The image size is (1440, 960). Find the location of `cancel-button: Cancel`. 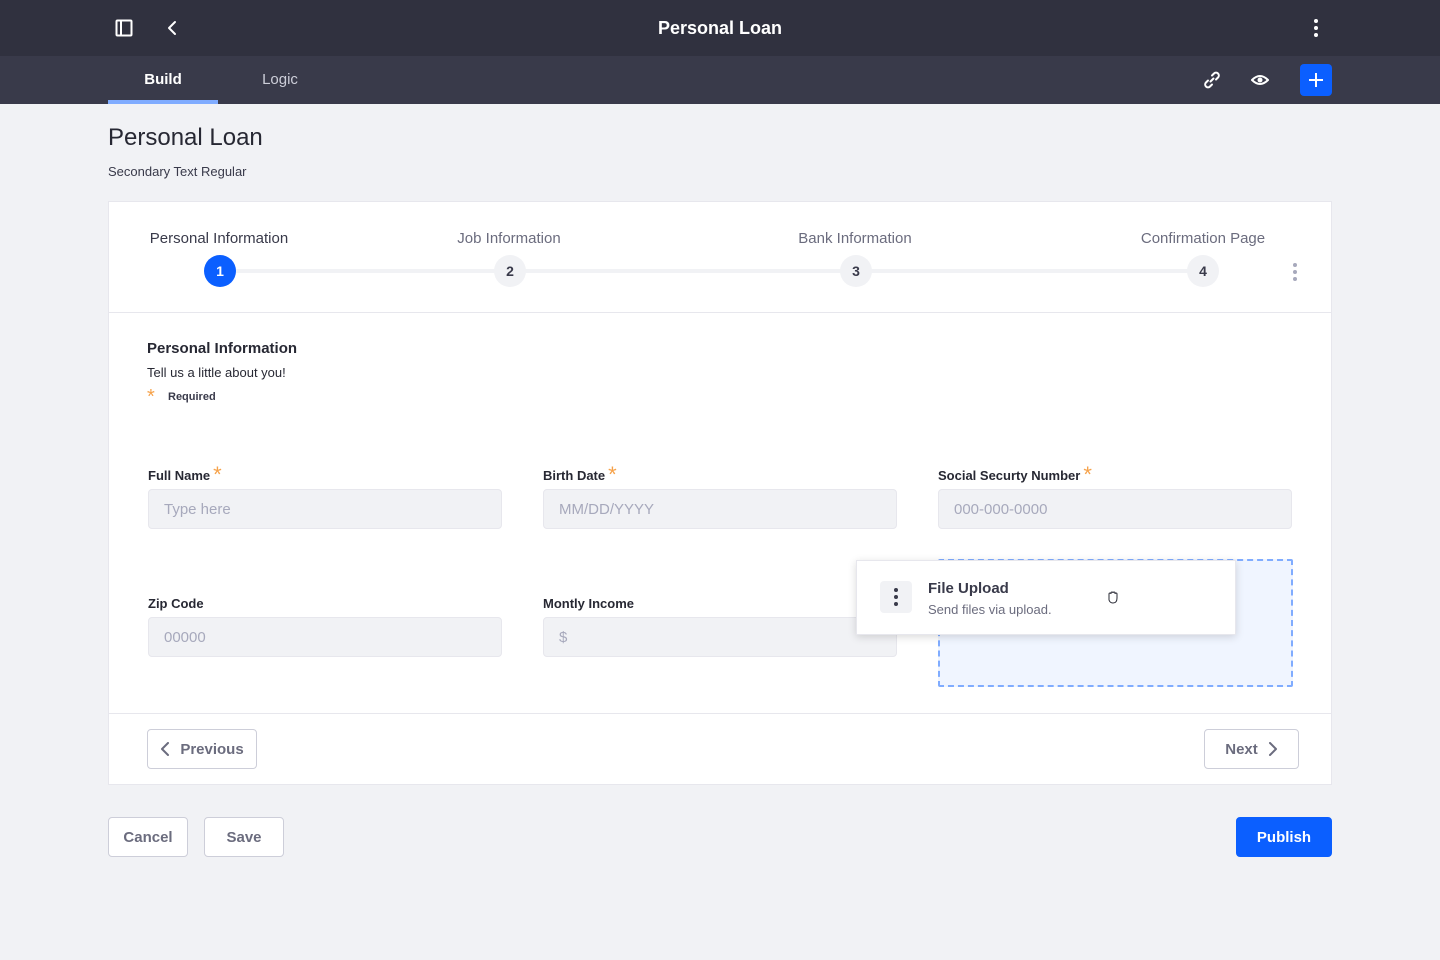

cancel-button: Cancel is located at coordinates (148, 837).